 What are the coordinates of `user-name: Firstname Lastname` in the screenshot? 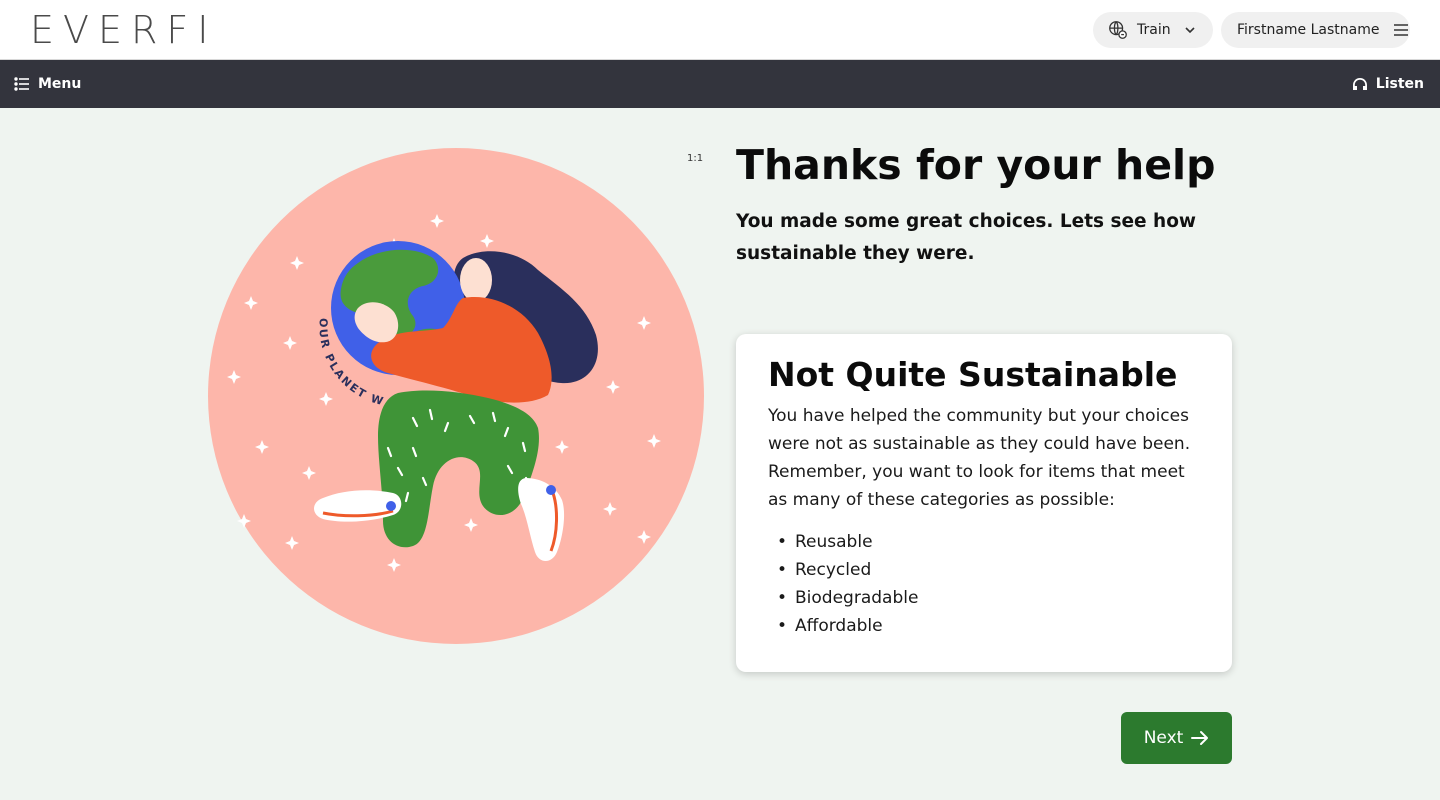 It's located at (1308, 30).